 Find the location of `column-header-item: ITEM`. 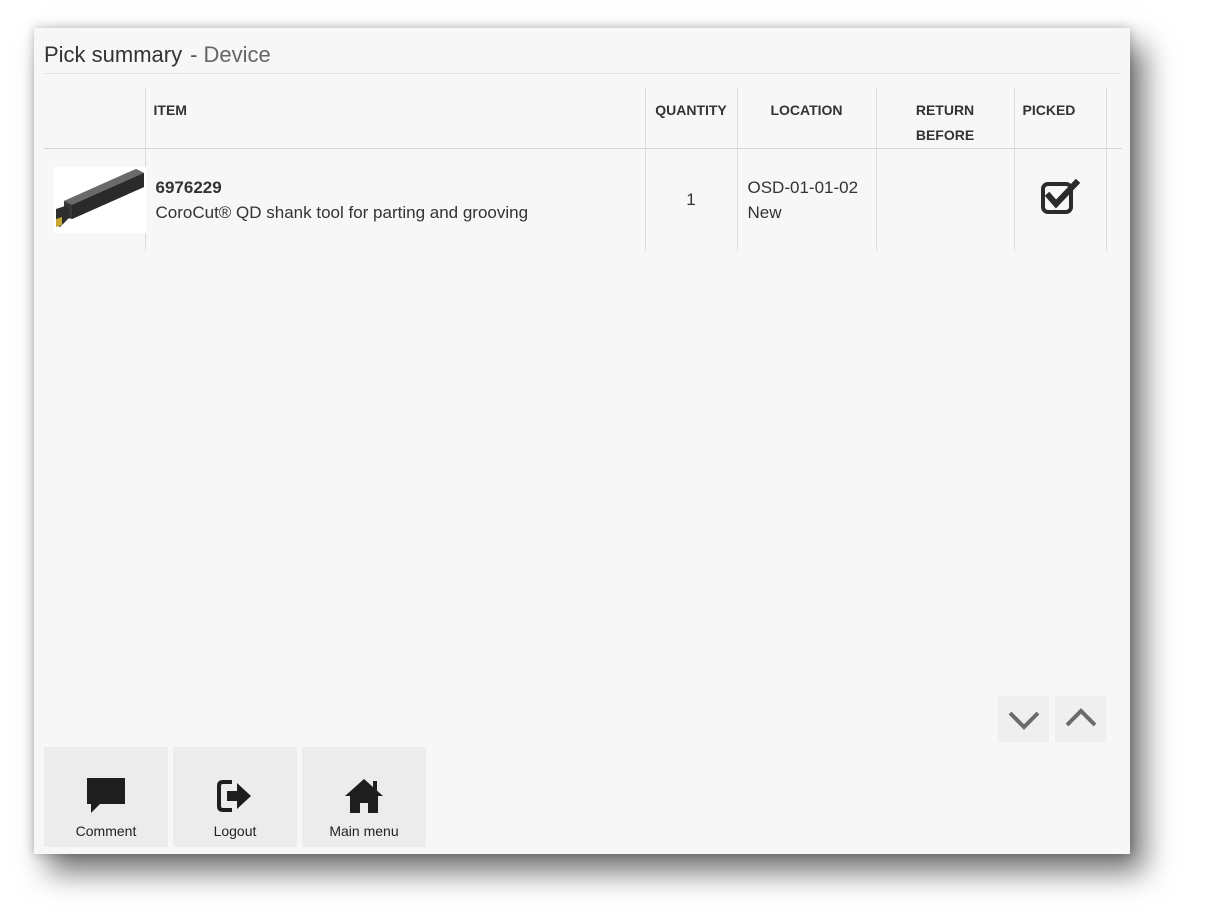

column-header-item: ITEM is located at coordinates (395, 118).